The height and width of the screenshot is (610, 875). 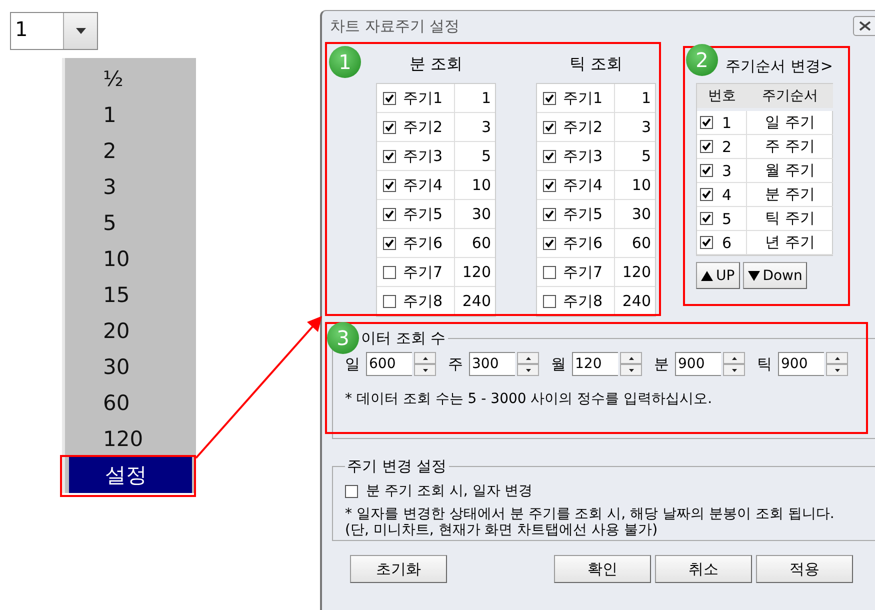 What do you see at coordinates (727, 243) in the screenshot?
I see `row-number: 6` at bounding box center [727, 243].